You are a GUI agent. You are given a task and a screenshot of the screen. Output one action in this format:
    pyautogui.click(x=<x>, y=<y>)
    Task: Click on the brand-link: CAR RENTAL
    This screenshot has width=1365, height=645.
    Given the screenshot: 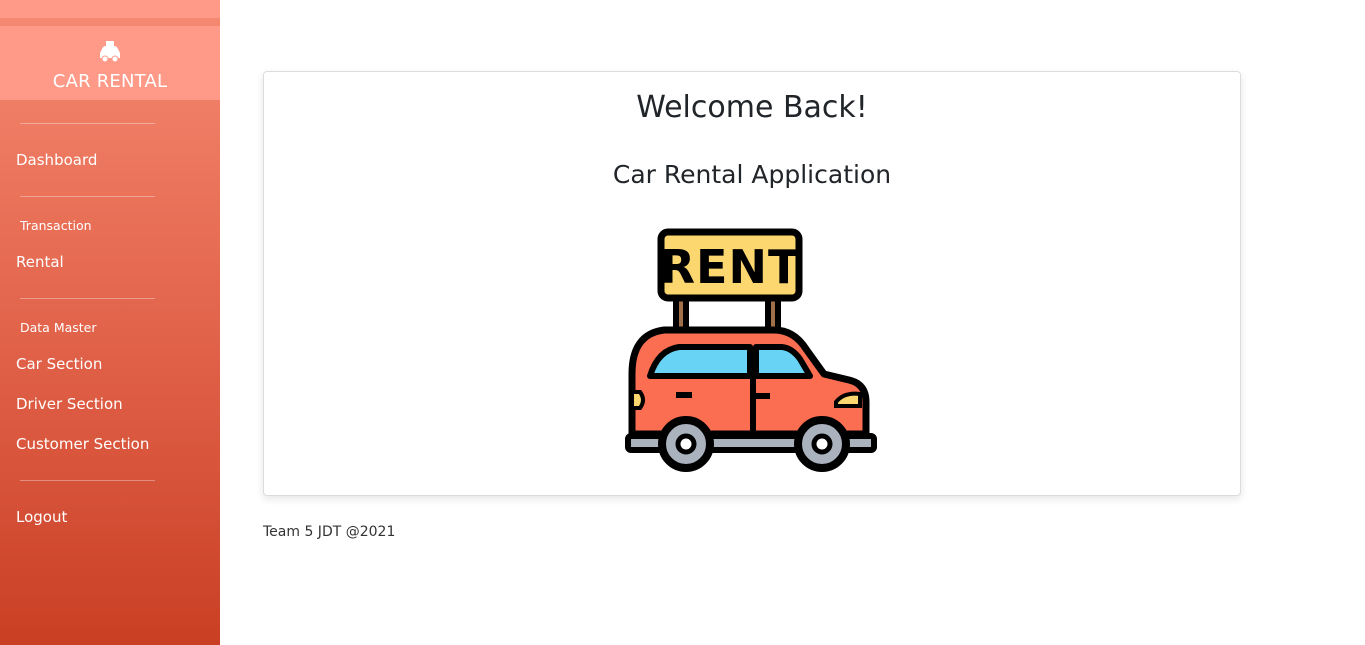 What is the action you would take?
    pyautogui.click(x=110, y=63)
    